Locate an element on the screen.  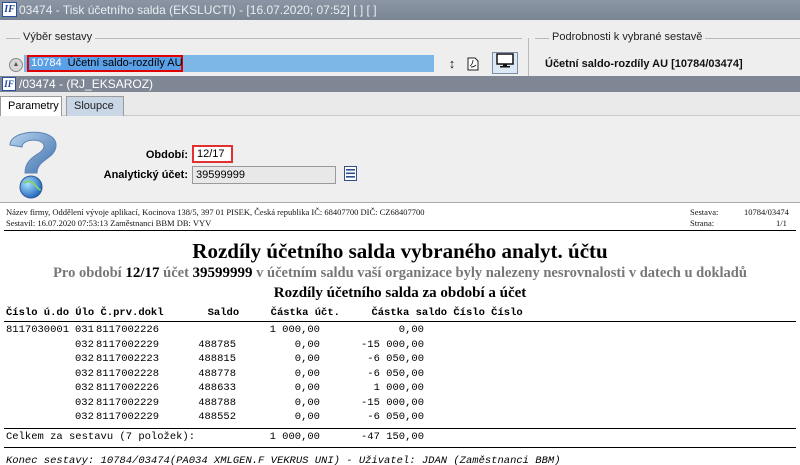
tab-parametry: Parametry is located at coordinates (31, 106).